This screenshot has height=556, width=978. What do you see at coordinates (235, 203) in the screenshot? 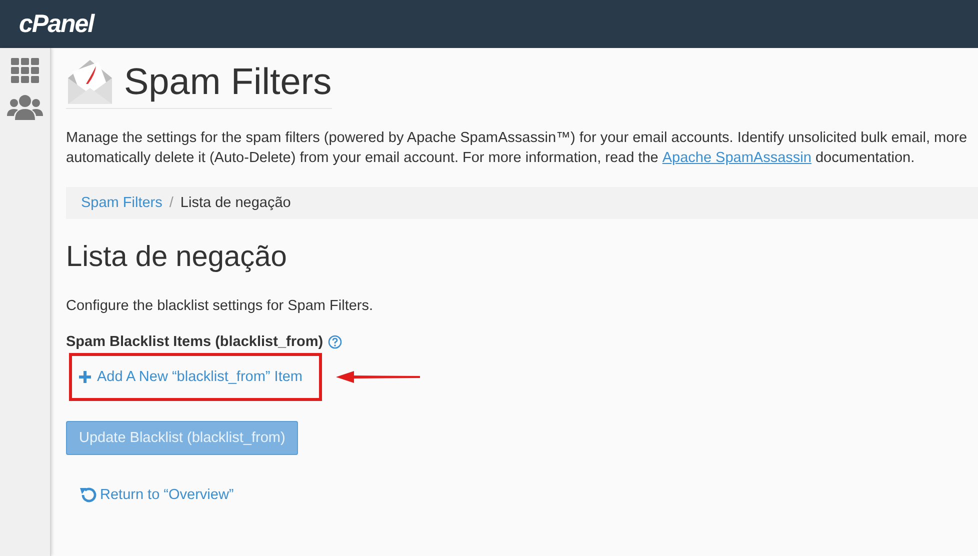
I see `breadcrumb-current: Lista de negação` at bounding box center [235, 203].